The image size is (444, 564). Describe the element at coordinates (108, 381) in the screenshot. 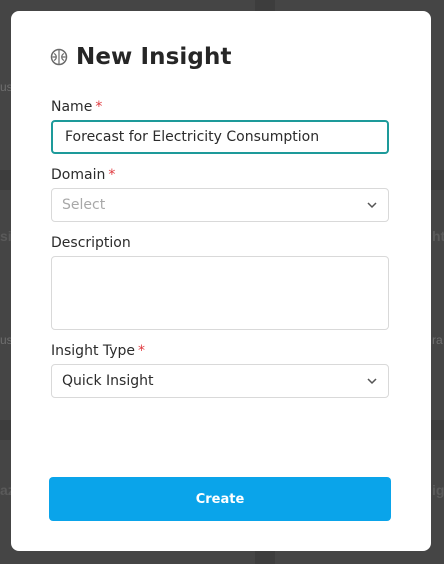

I see `insight-type-value: Quick Insight` at that location.